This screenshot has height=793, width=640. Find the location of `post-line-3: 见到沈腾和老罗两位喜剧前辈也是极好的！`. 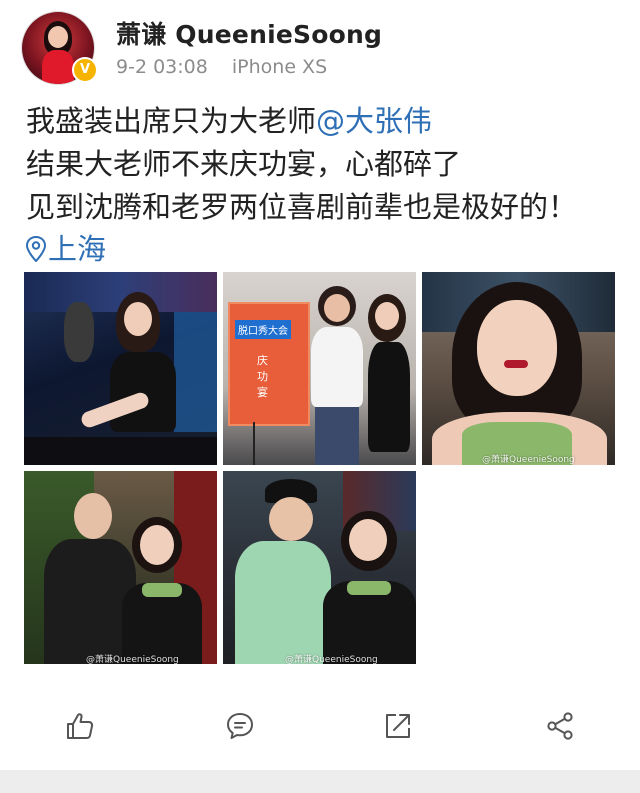

post-line-3: 见到沈腾和老罗两位喜剧前辈也是极好的！ is located at coordinates (302, 207).